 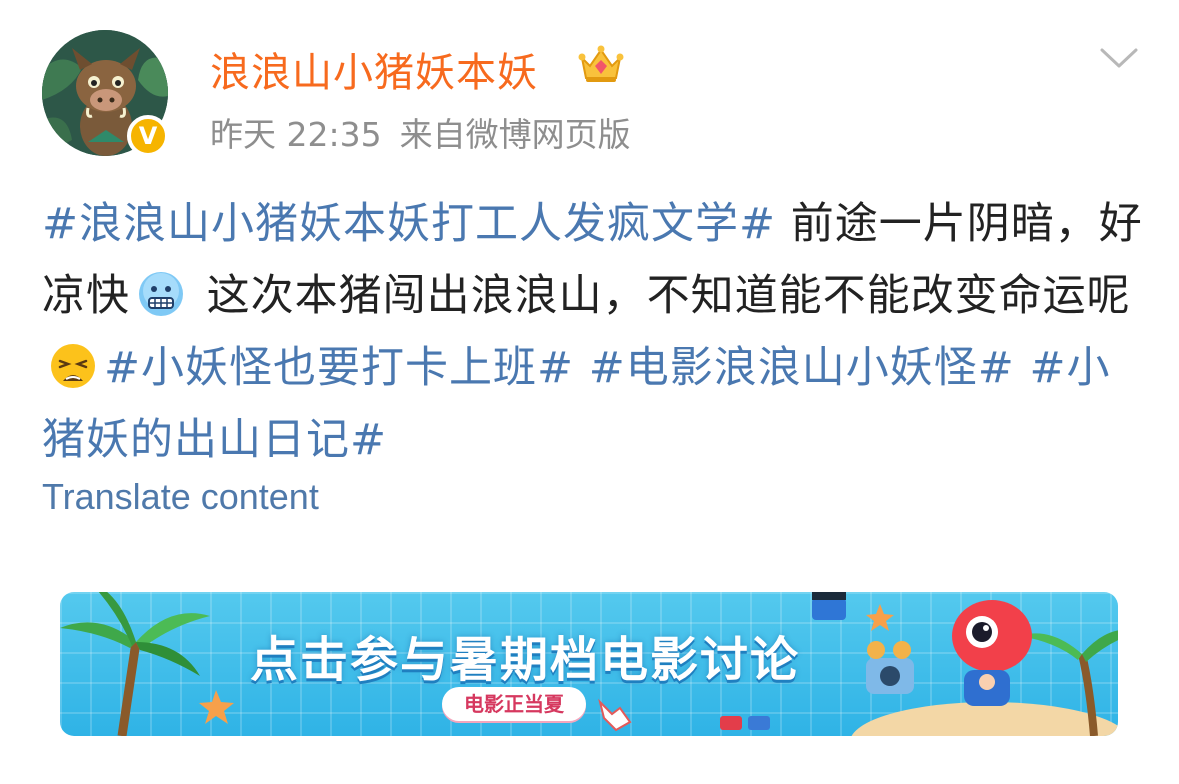 I want to click on topic-tag: #电影浪浪山小妖怪#, so click(x=802, y=368).